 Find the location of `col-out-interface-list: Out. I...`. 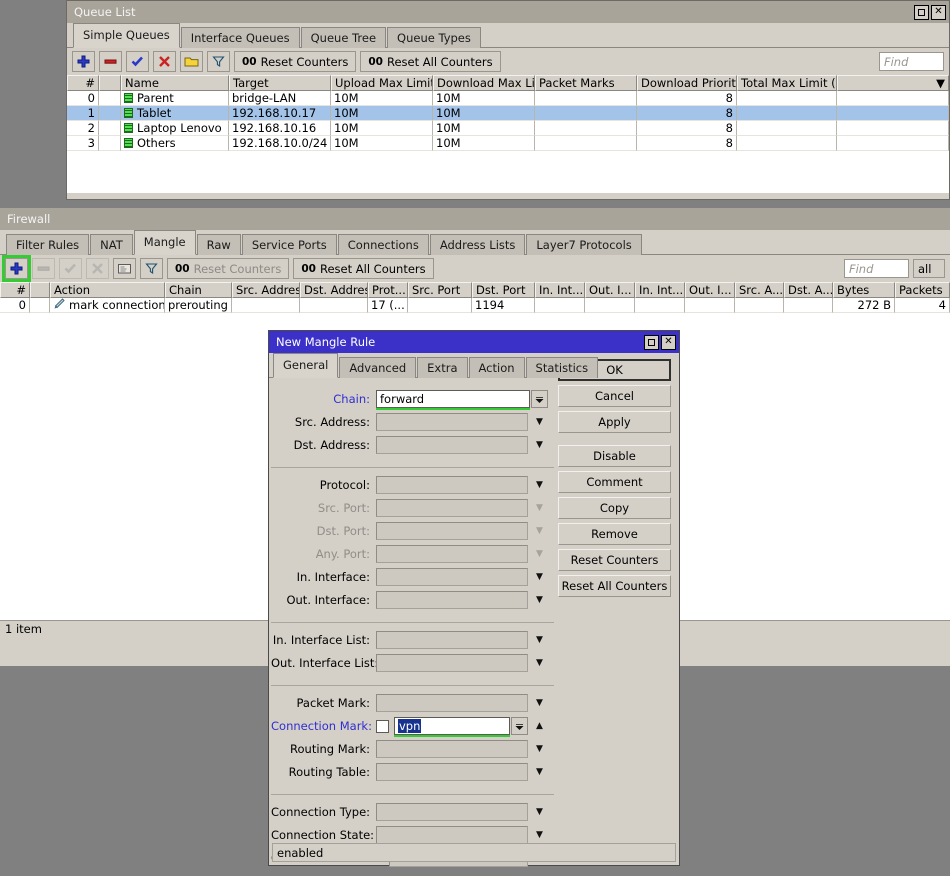

col-out-interface-list: Out. I... is located at coordinates (710, 290).